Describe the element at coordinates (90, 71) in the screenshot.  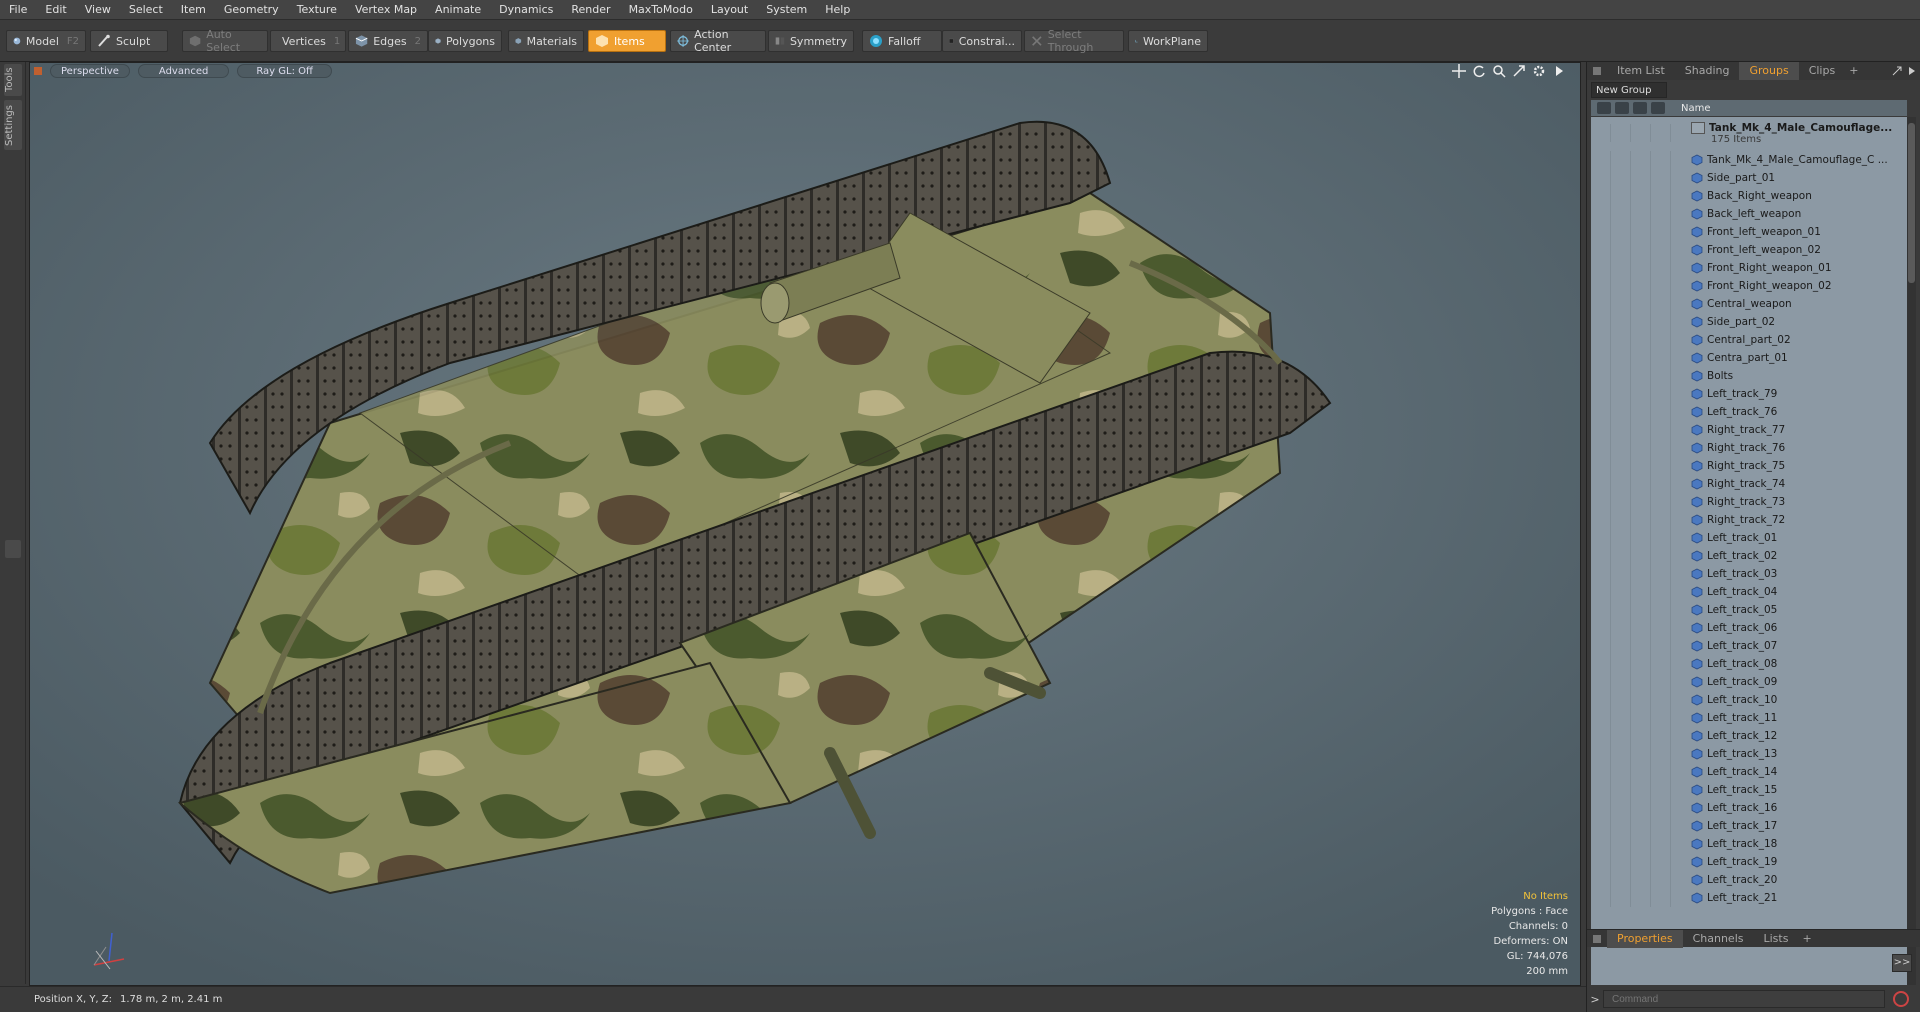
I see `view-mode-button: Perspective` at that location.